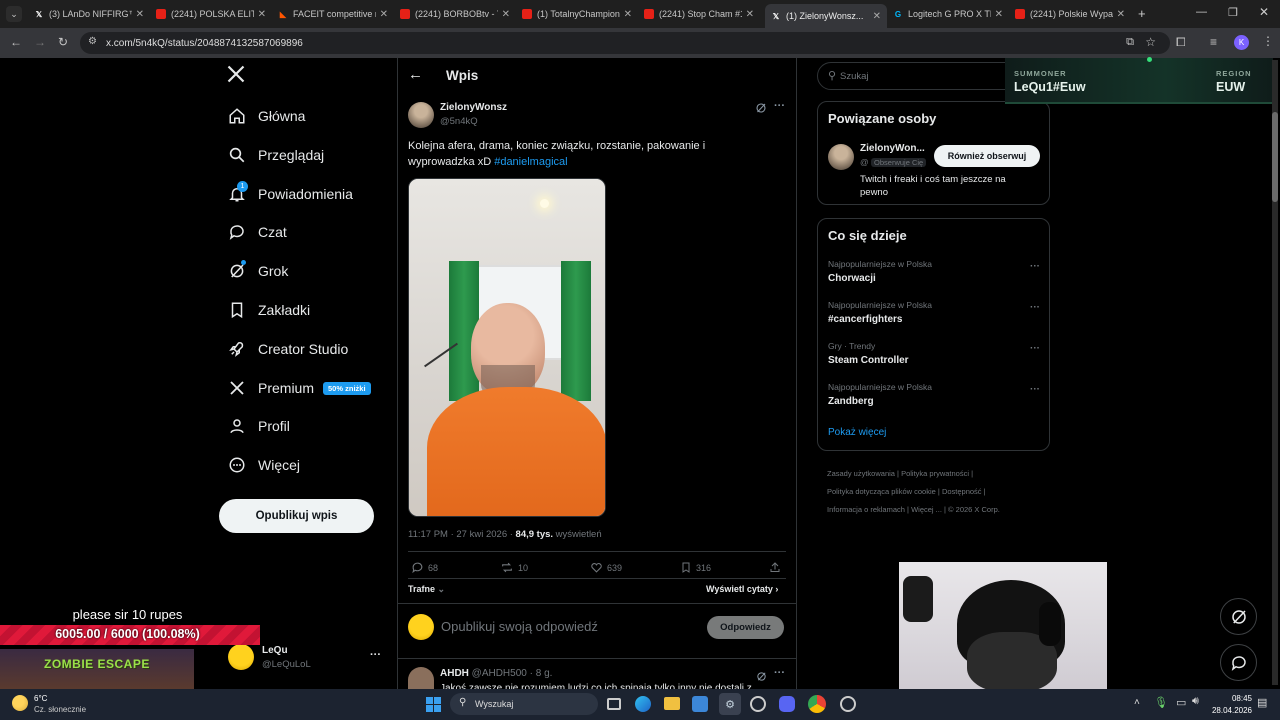 This screenshot has height=720, width=1280. Describe the element at coordinates (265, 116) in the screenshot. I see `nav-item-0: Główna` at that location.